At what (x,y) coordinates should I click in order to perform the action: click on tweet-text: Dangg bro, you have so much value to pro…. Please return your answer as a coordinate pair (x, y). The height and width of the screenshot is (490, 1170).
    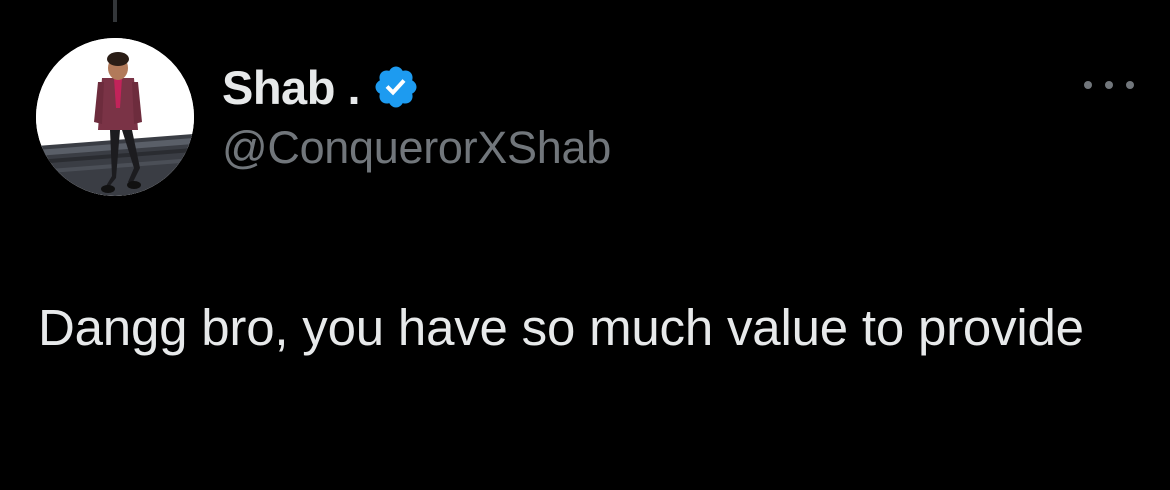
    Looking at the image, I should click on (561, 327).